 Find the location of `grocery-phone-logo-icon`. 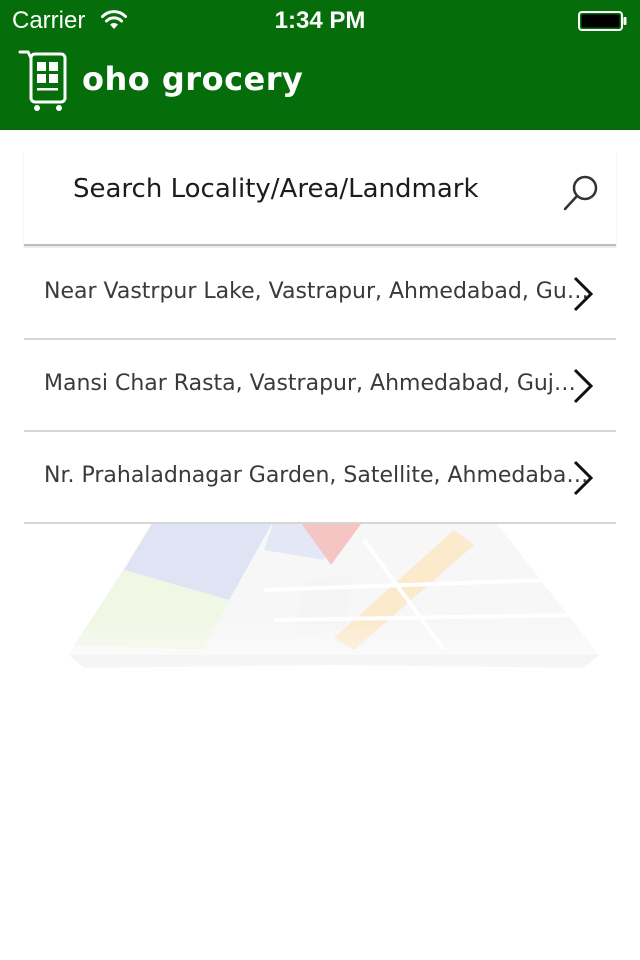

grocery-phone-logo-icon is located at coordinates (42, 80).